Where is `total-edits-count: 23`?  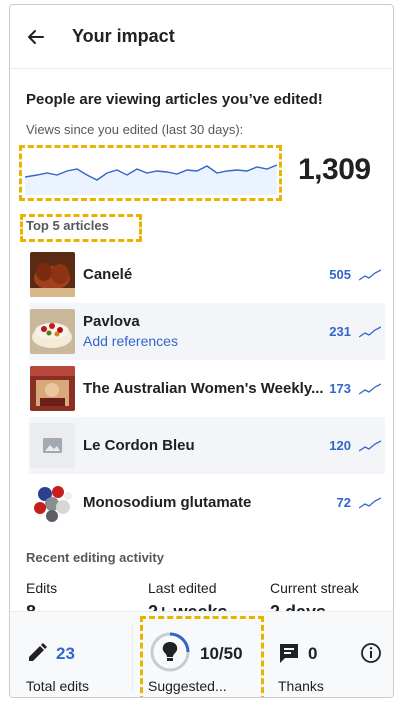 total-edits-count: 23 is located at coordinates (65, 653).